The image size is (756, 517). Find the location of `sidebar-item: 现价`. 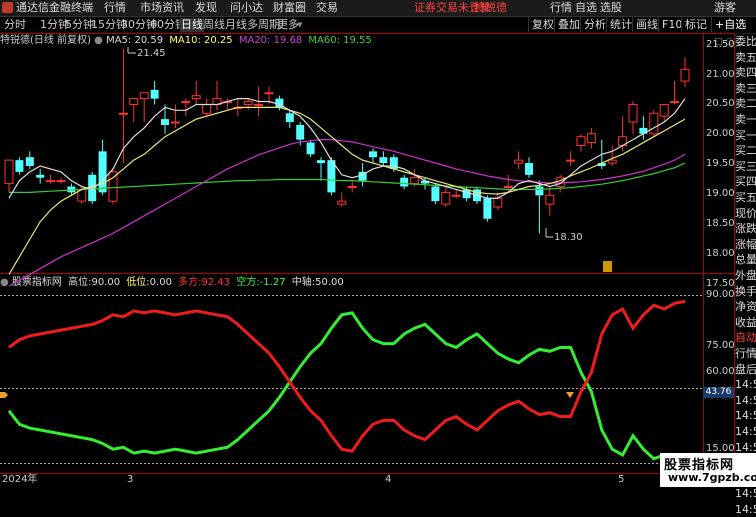

sidebar-item: 现价 is located at coordinates (745, 213).